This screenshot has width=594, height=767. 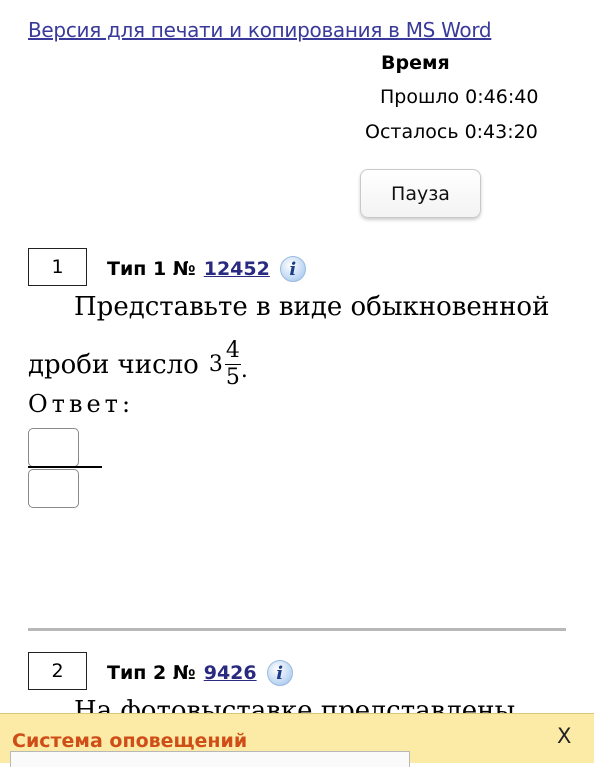 What do you see at coordinates (420, 193) in the screenshot?
I see `pause-button: Пауза` at bounding box center [420, 193].